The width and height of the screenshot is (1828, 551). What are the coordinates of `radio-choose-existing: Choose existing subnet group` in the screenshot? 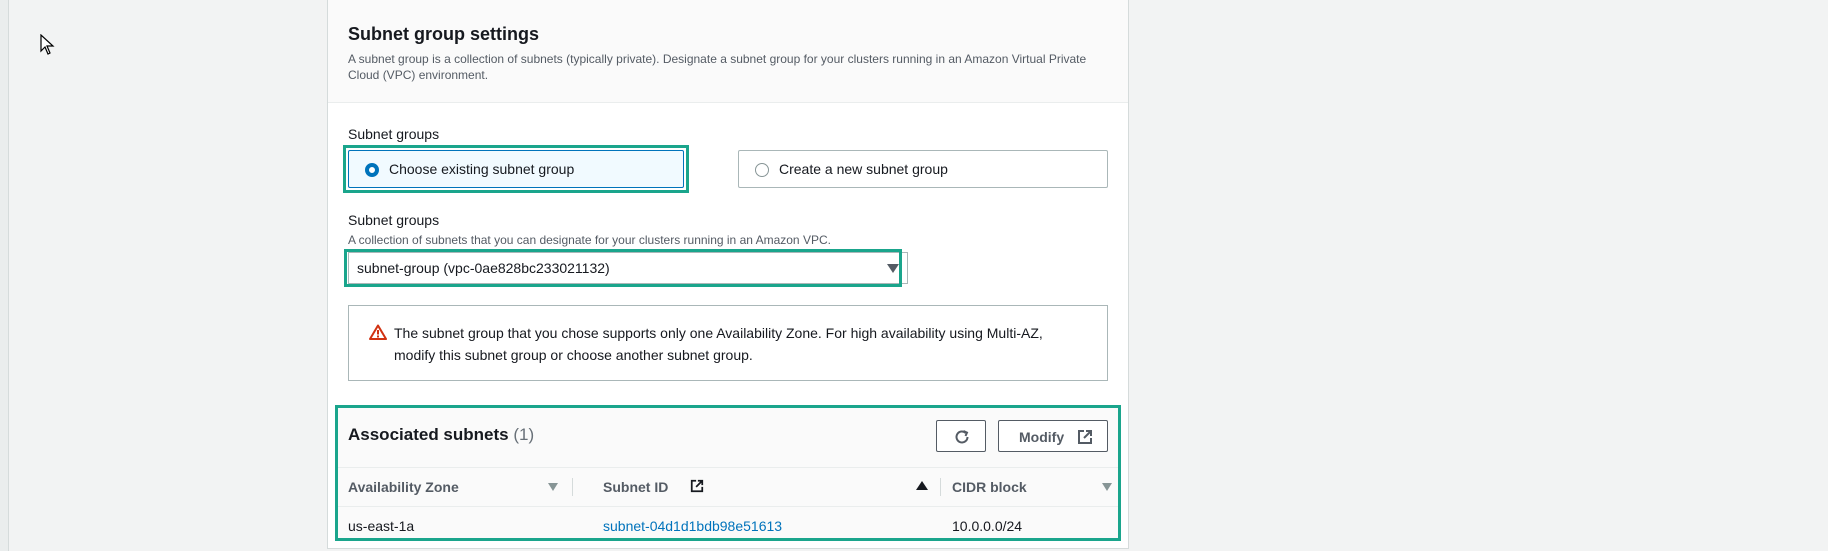 It's located at (516, 169).